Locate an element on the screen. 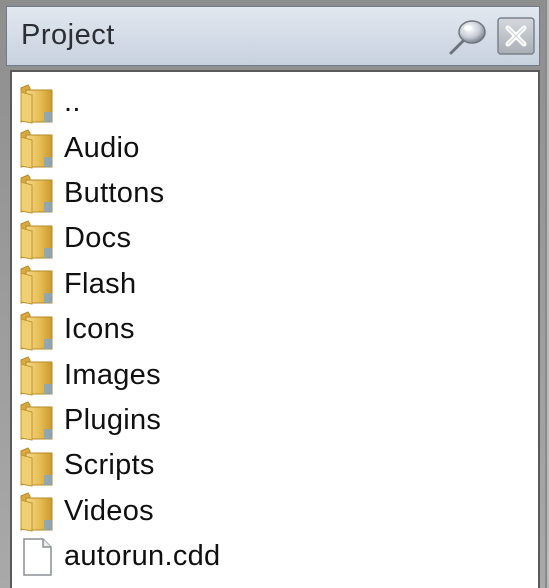 This screenshot has height=588, width=549. close-button is located at coordinates (516, 36).